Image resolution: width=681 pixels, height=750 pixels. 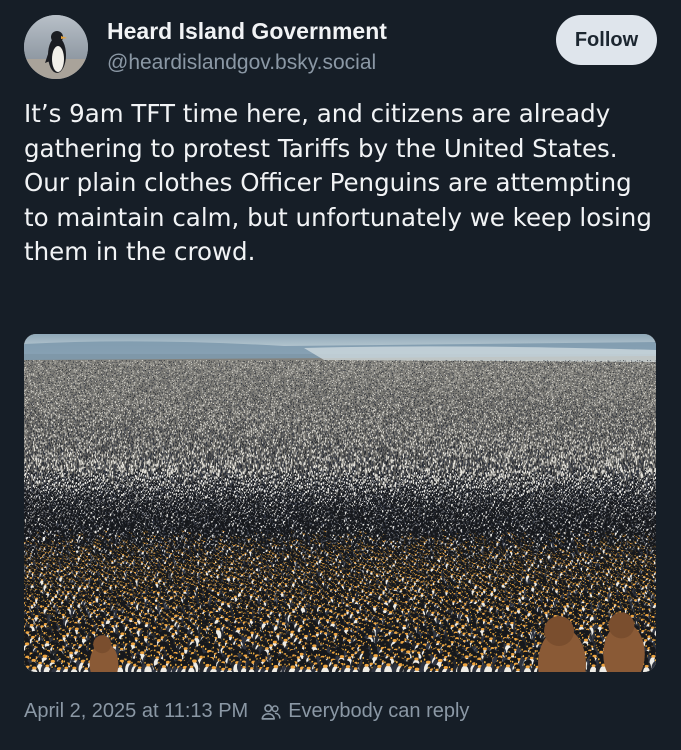 I want to click on author-handle: @heardislandgov.bsky.social, so click(x=247, y=63).